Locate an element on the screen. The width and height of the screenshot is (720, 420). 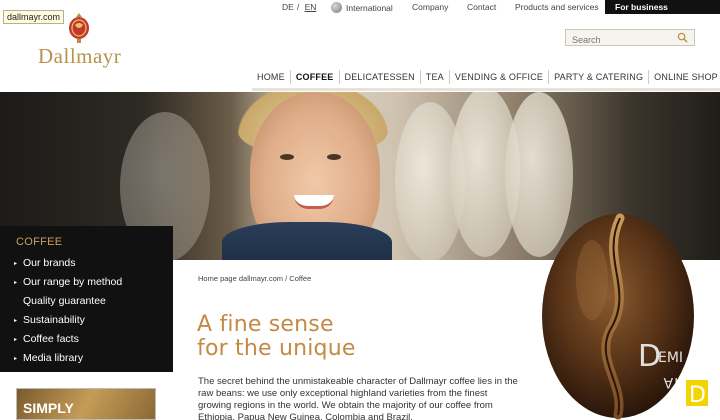
nav-item-online-shop: ONLINE SHOP is located at coordinates (684, 77).